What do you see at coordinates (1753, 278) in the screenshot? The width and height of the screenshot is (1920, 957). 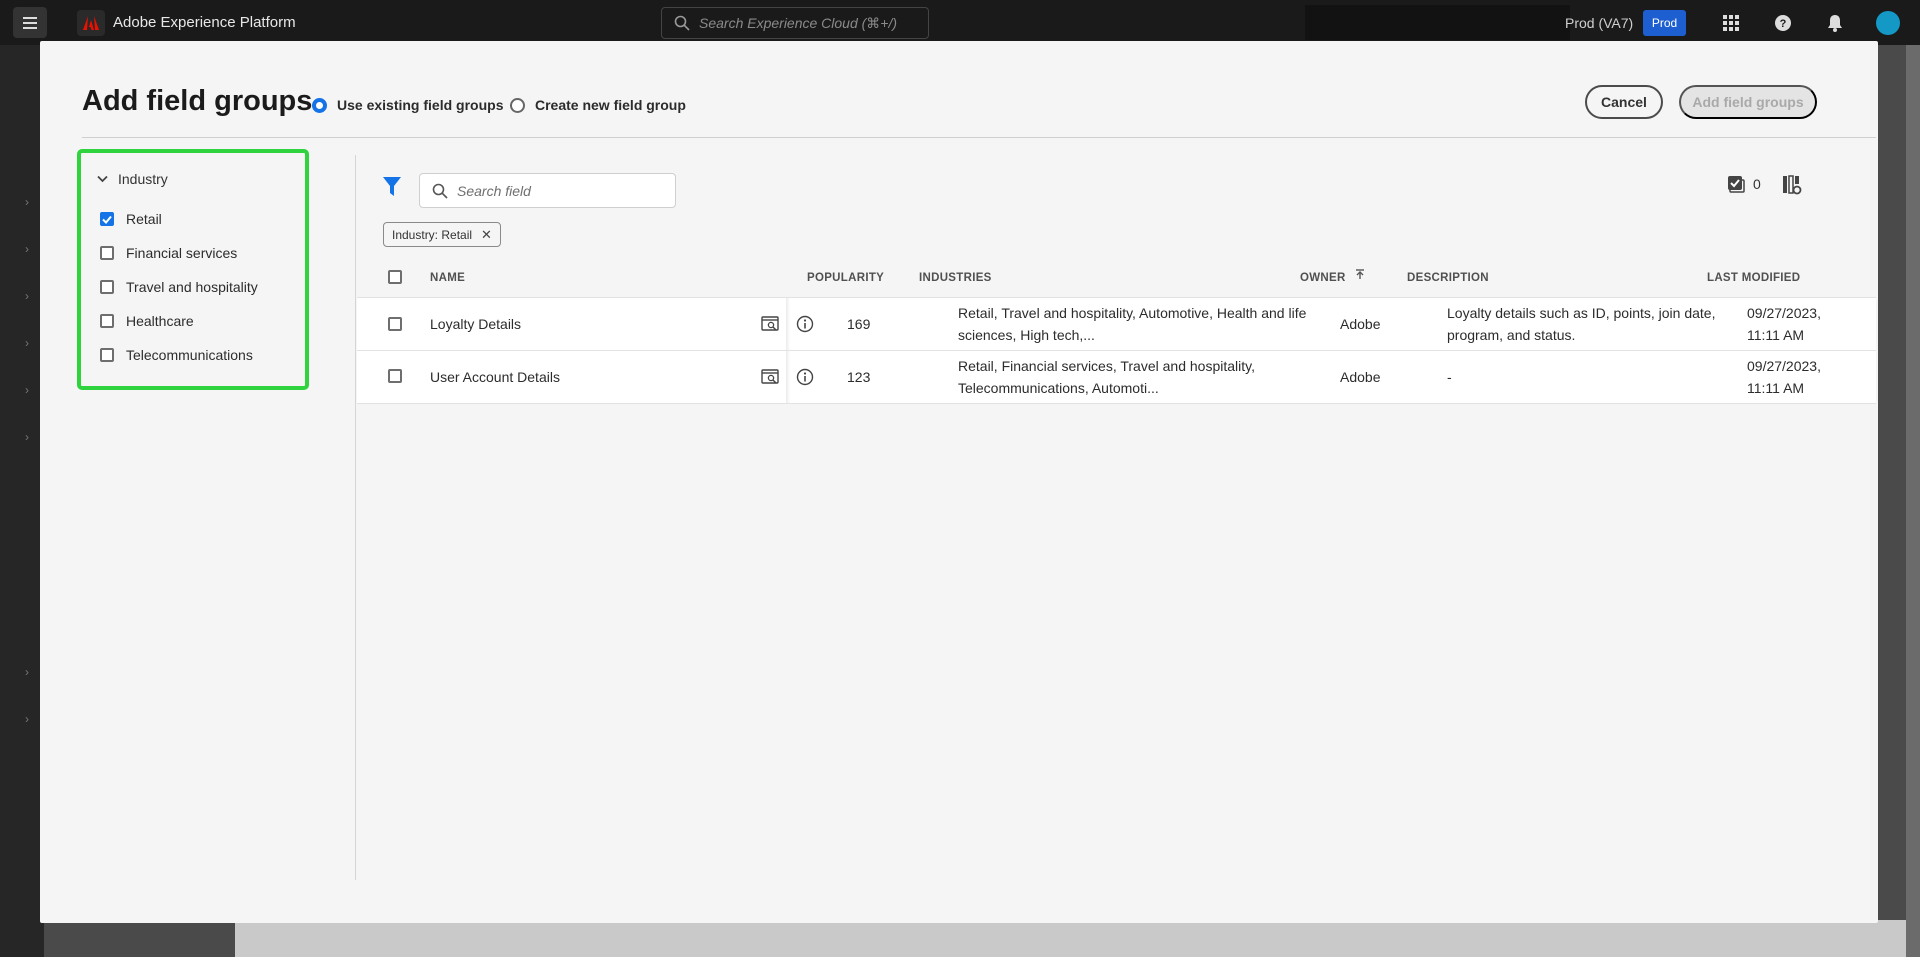 I see `column-header-last-modified: LAST MODIFIED` at bounding box center [1753, 278].